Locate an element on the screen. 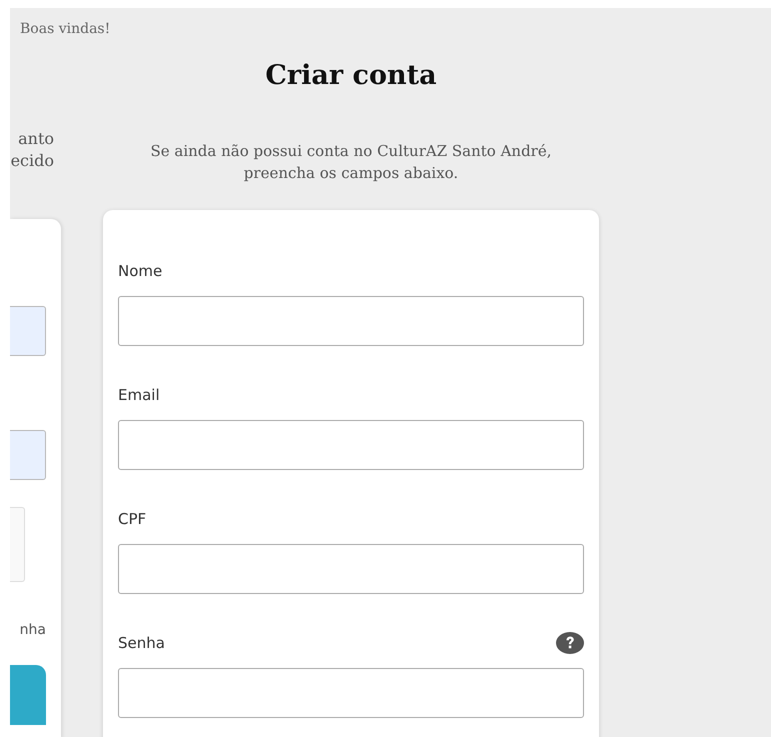 The height and width of the screenshot is (737, 771). field-label: CPF is located at coordinates (132, 519).